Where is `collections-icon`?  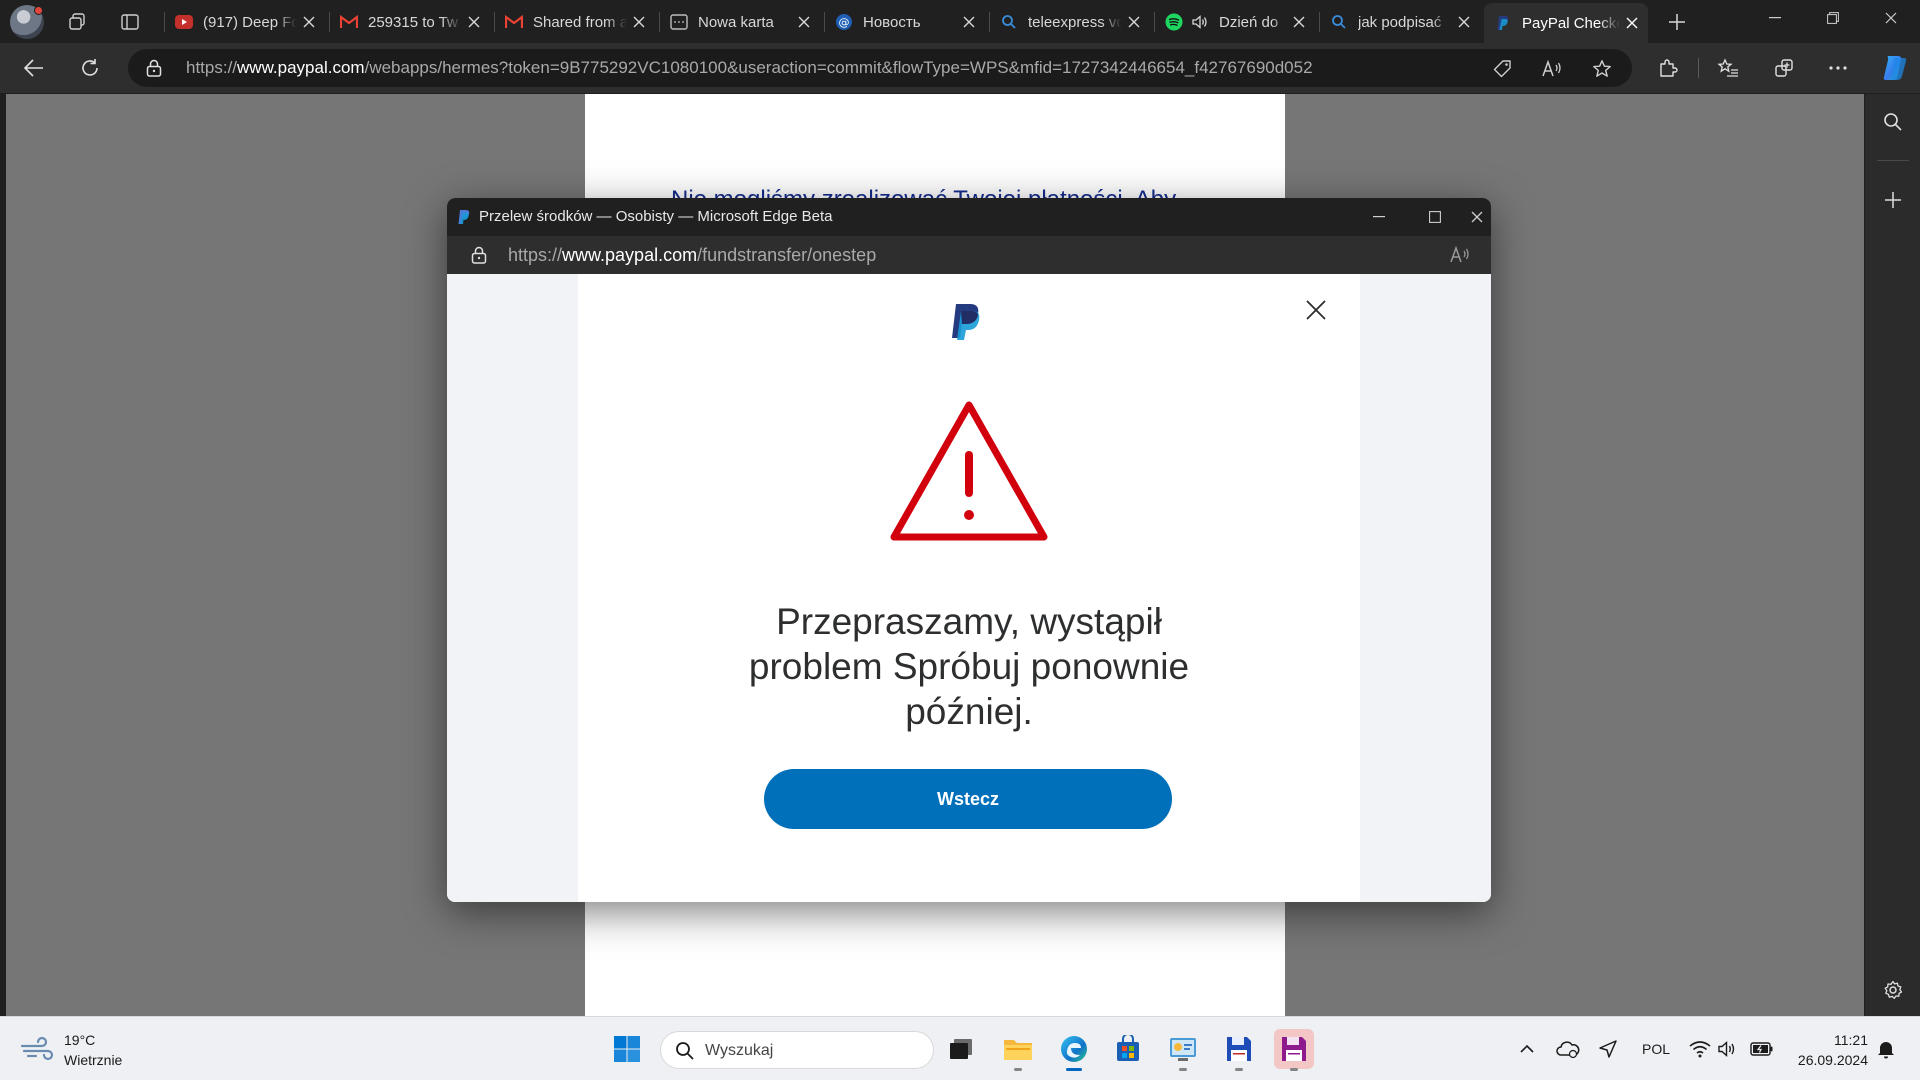
collections-icon is located at coordinates (1784, 68).